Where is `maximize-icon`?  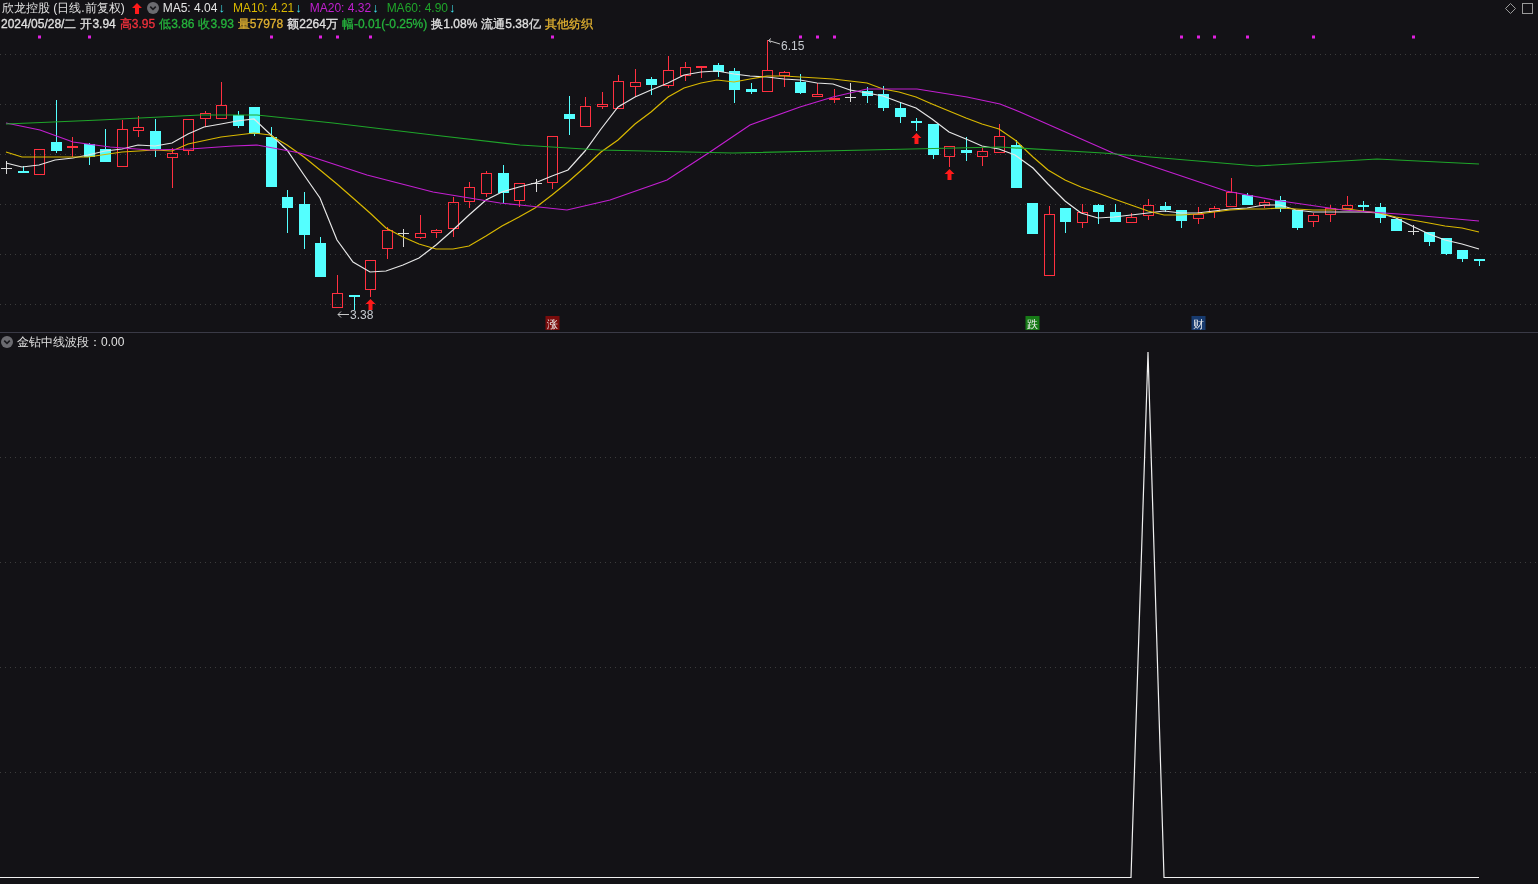 maximize-icon is located at coordinates (1527, 8).